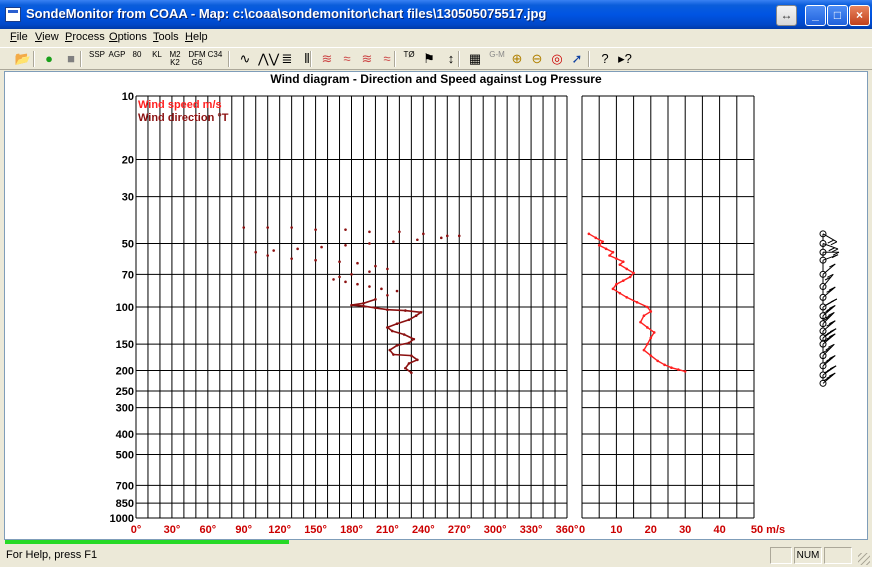 The width and height of the screenshot is (872, 567). I want to click on menu-view: View, so click(47, 37).